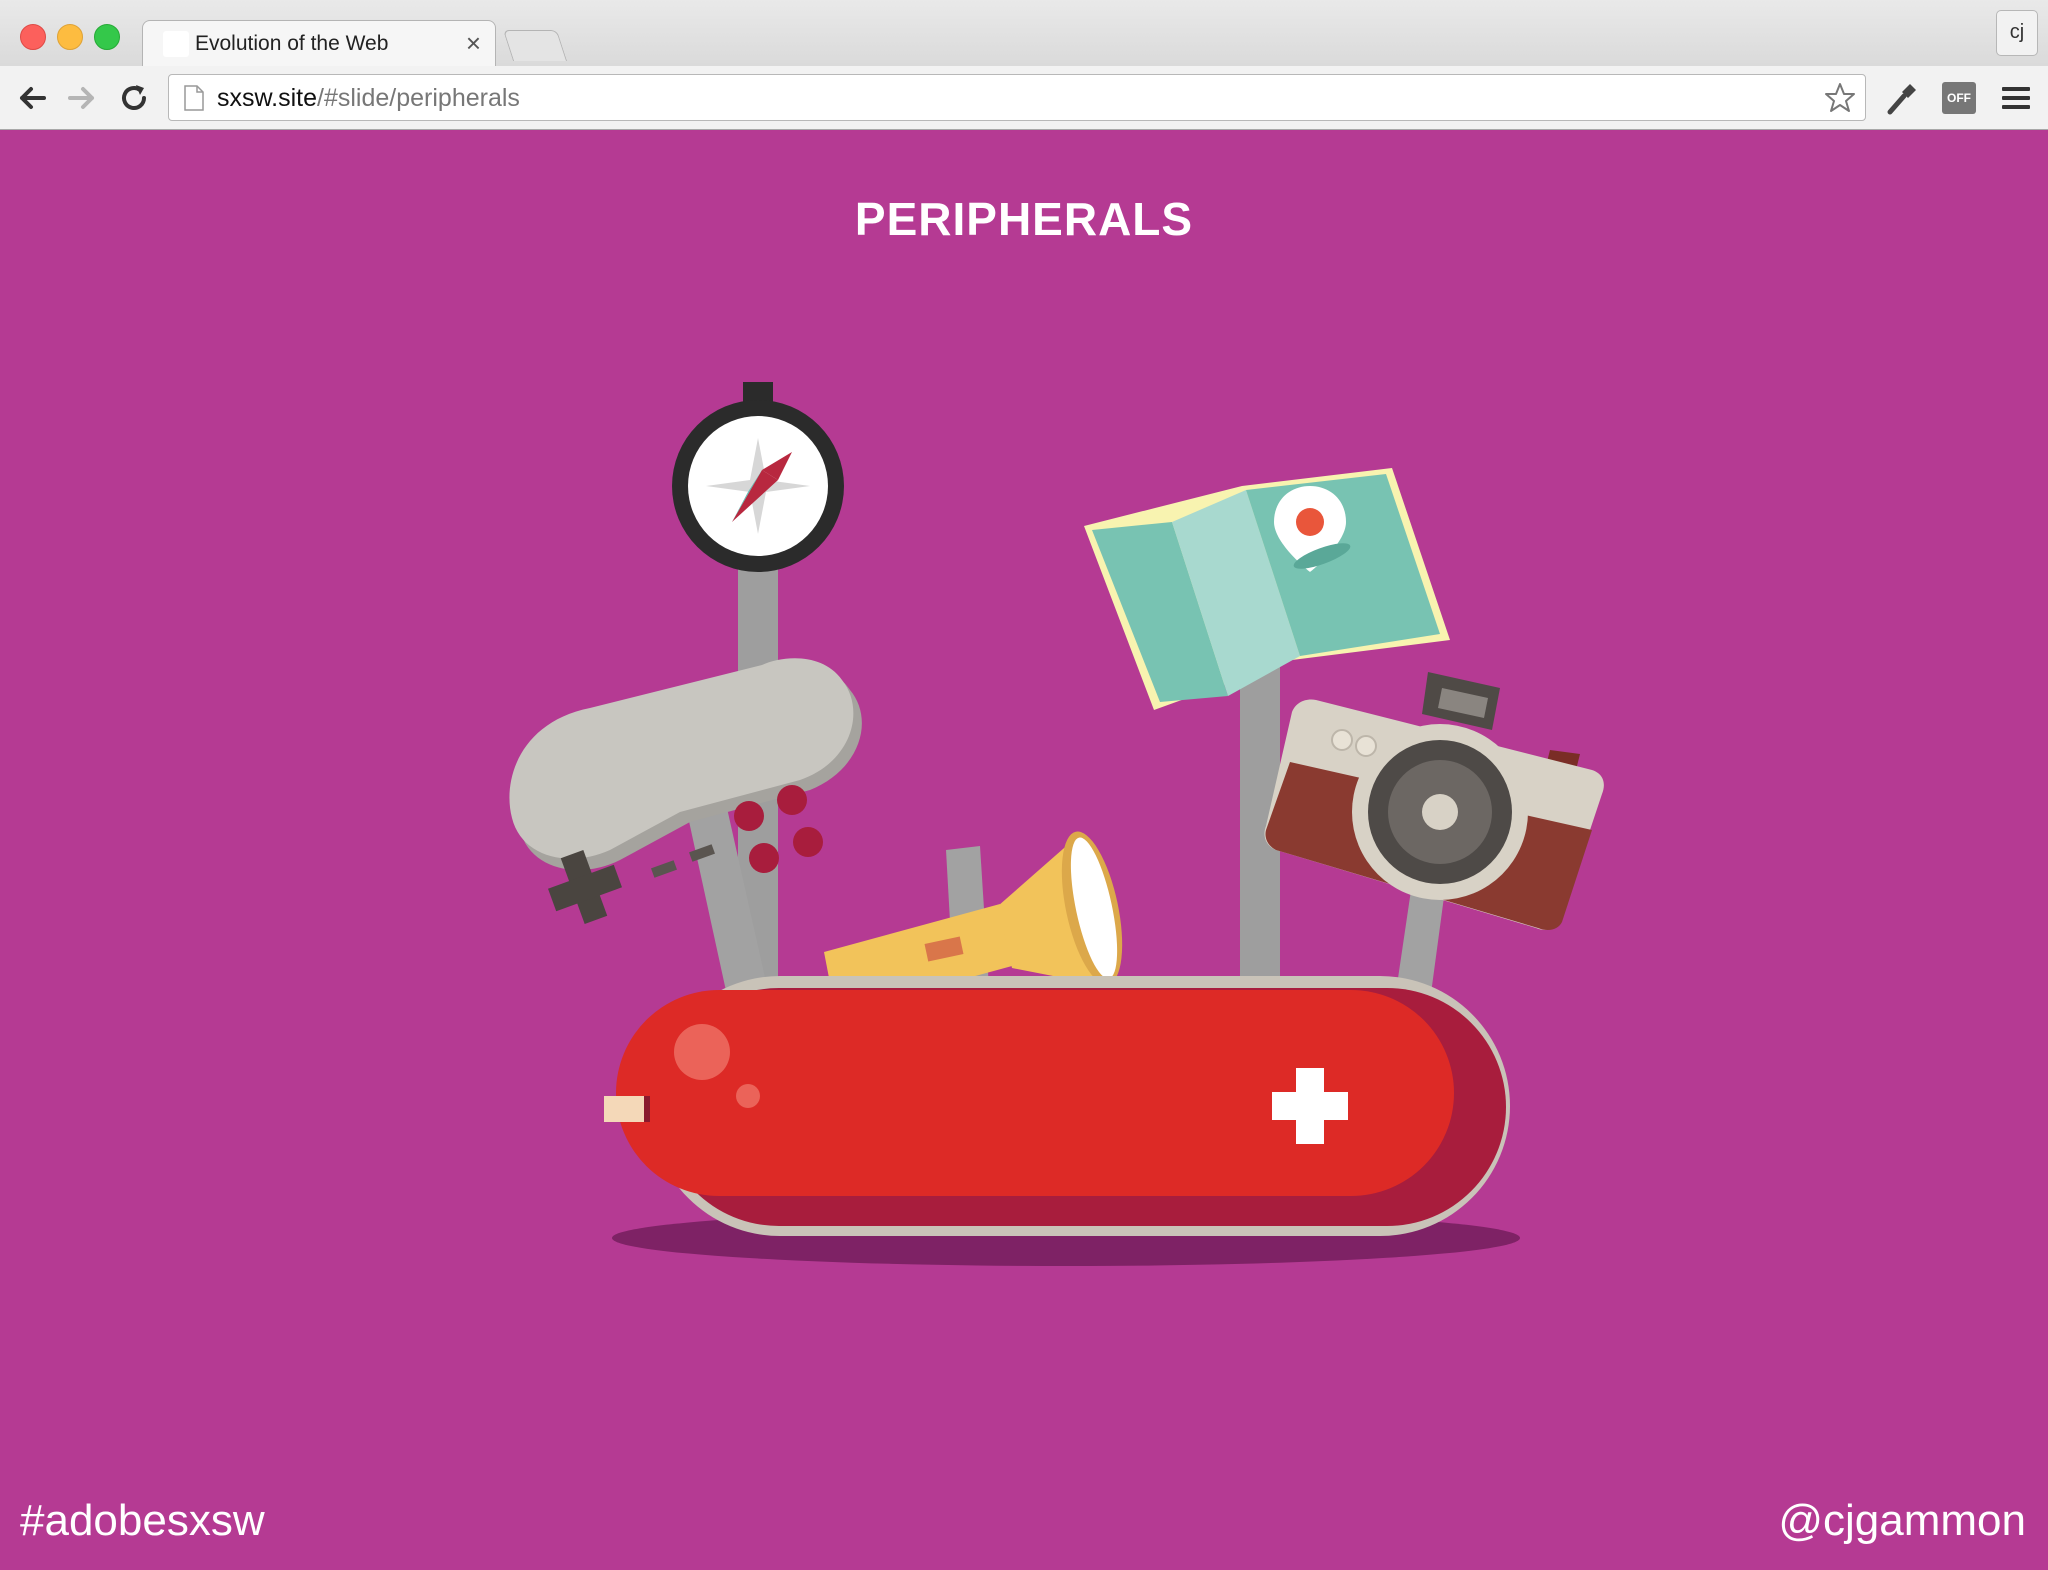 This screenshot has height=1570, width=2048. I want to click on extension-off-badge: OFF, so click(1959, 98).